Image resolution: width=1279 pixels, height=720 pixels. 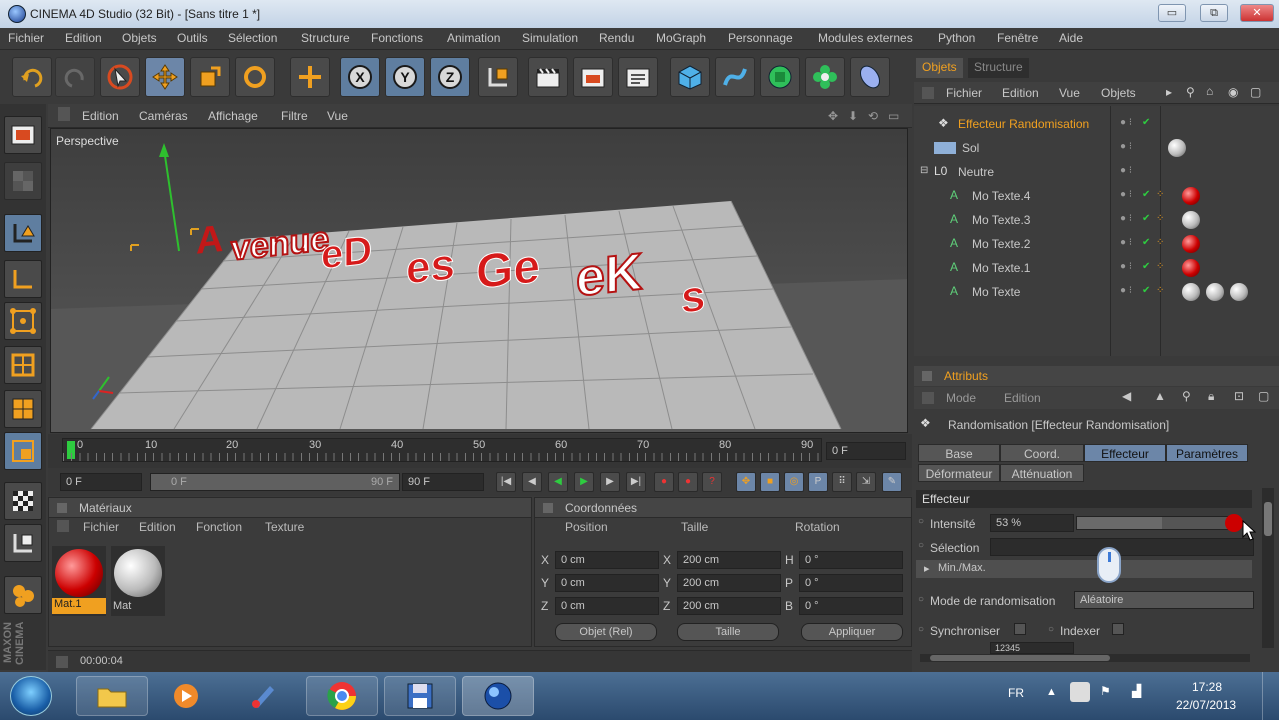 What do you see at coordinates (1095, 148) in the screenshot?
I see `object-row-sol: Sol ● ⁝` at bounding box center [1095, 148].